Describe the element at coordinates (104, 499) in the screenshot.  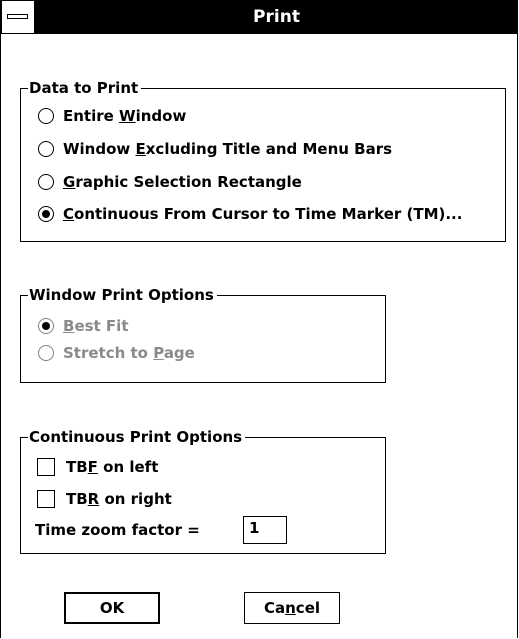
I see `checkbox-tbr-on-right: TBR on right` at that location.